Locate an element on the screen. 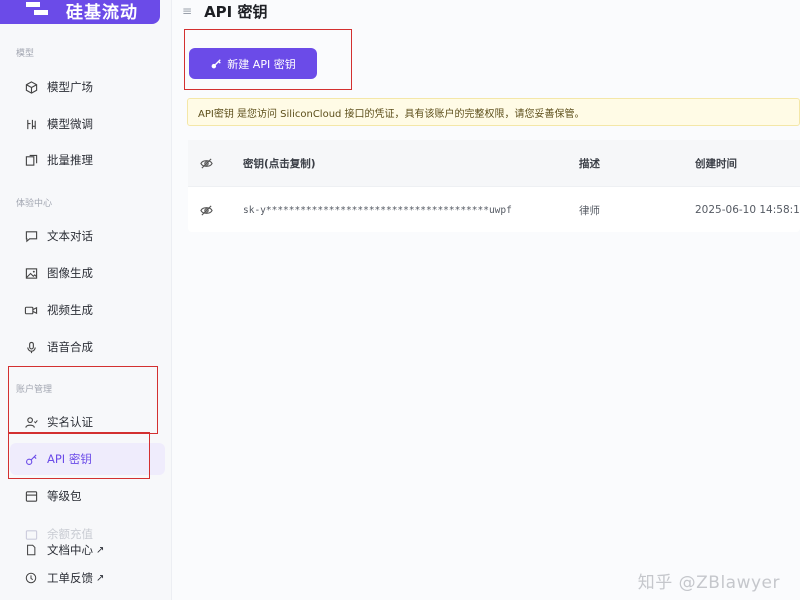 This screenshot has width=800, height=600. column-header-description: 描述 is located at coordinates (589, 163).